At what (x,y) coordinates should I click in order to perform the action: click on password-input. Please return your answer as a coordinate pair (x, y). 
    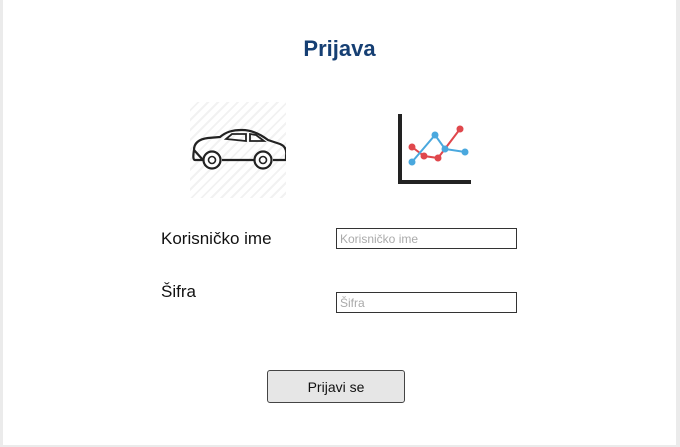
    Looking at the image, I should click on (426, 302).